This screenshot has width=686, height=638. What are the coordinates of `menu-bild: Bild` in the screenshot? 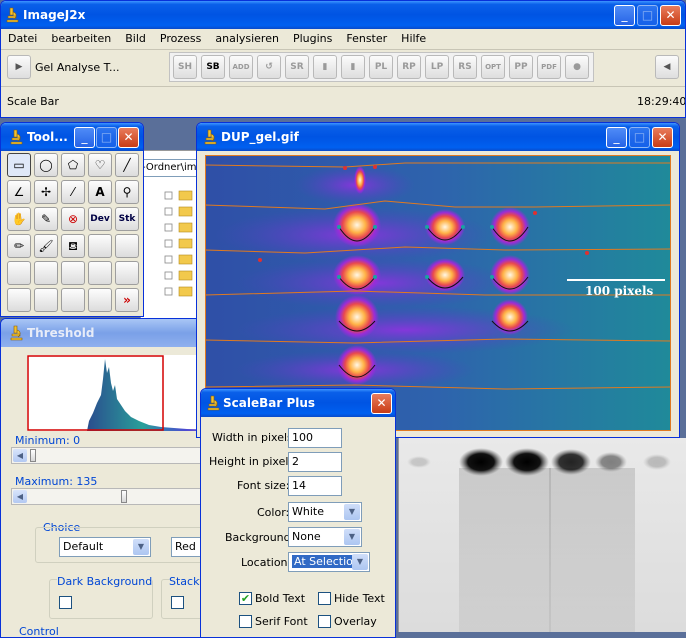 It's located at (135, 38).